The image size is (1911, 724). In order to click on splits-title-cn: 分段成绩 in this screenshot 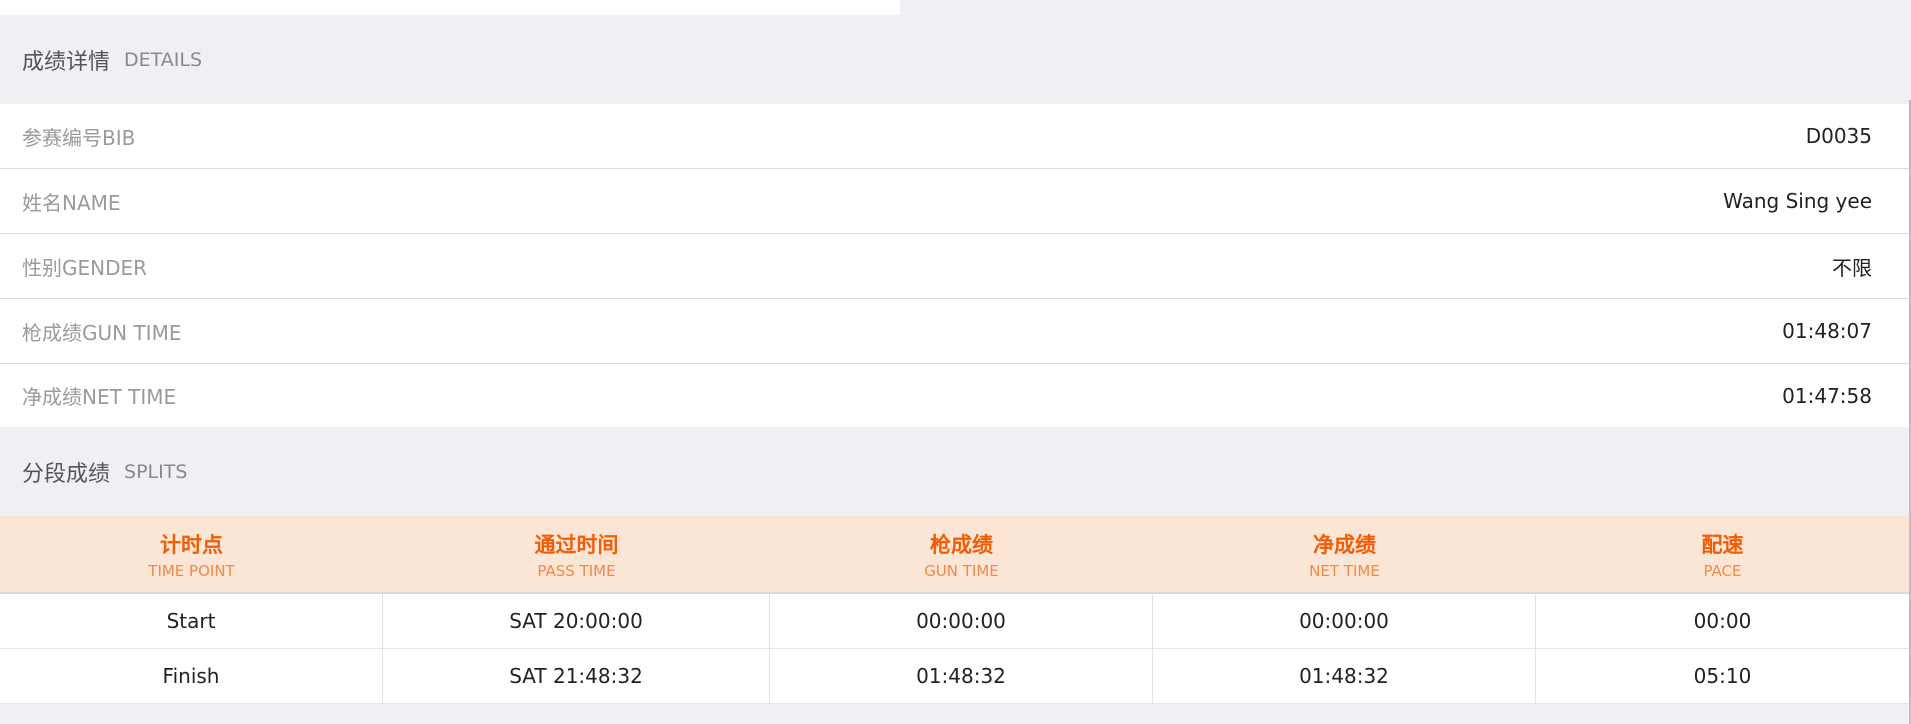, I will do `click(66, 474)`.